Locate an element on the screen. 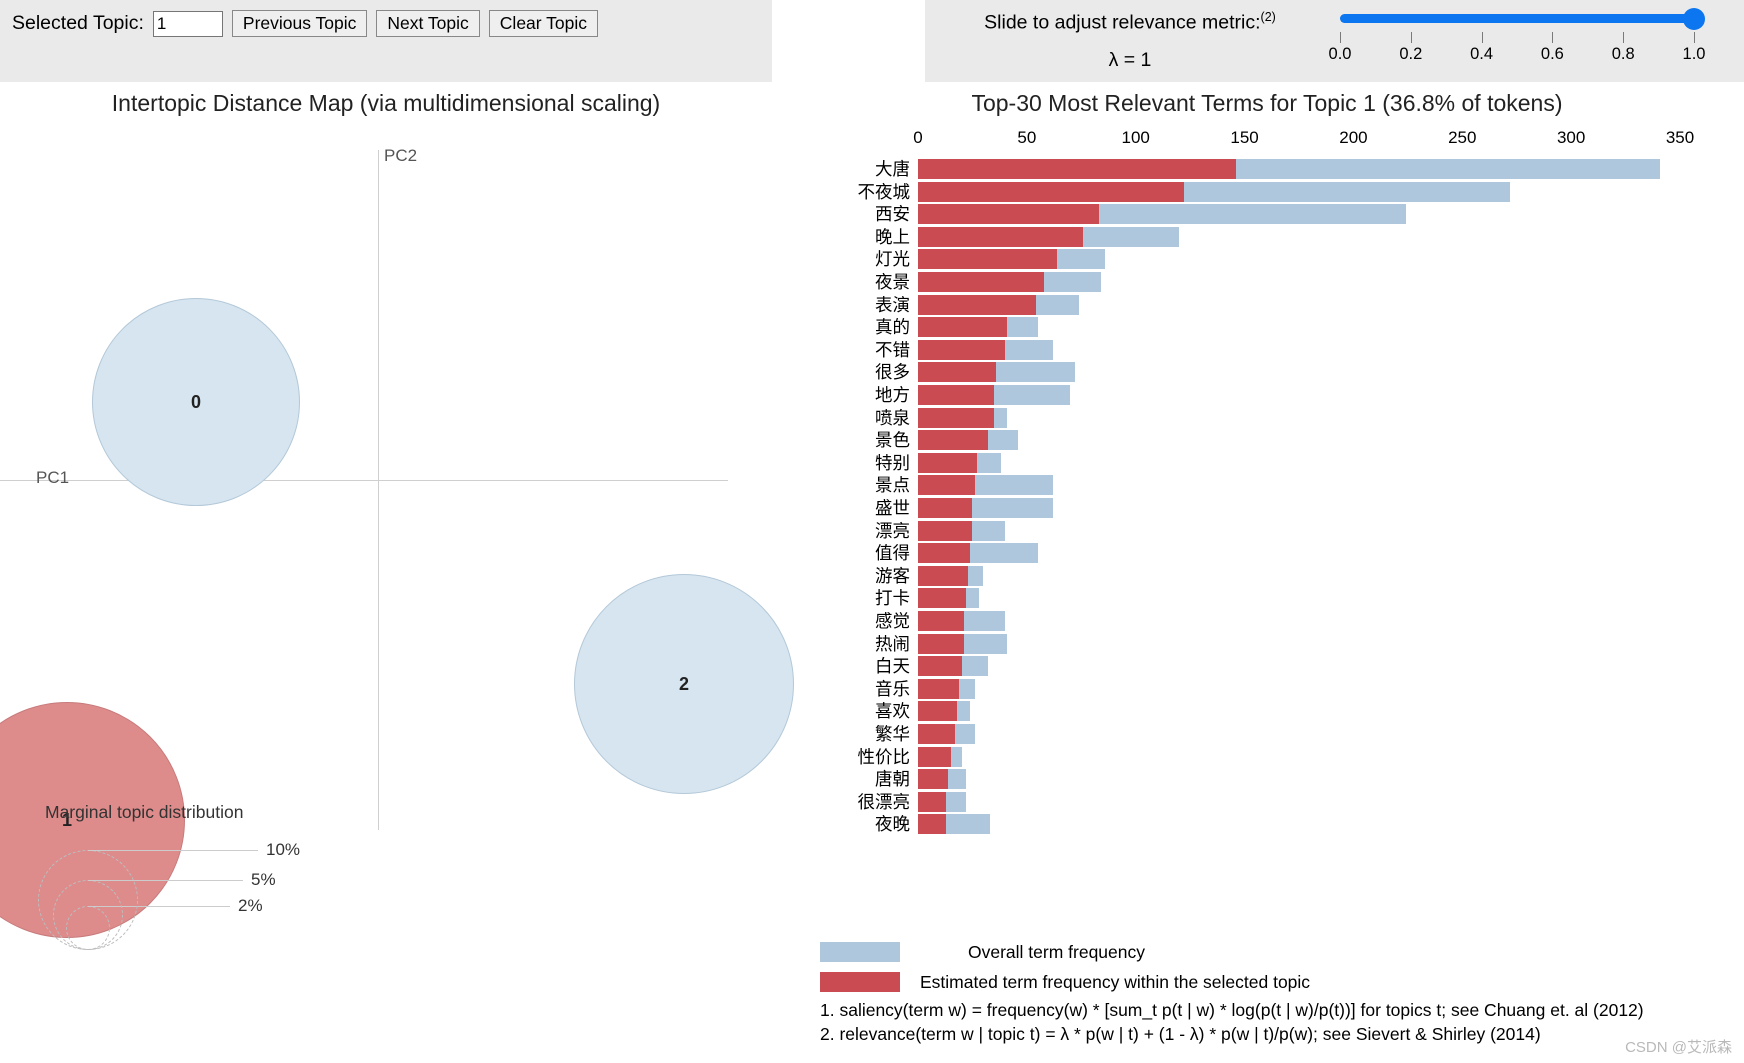 This screenshot has width=1744, height=1063. barchart-term-label: 晚上 is located at coordinates (892, 237).